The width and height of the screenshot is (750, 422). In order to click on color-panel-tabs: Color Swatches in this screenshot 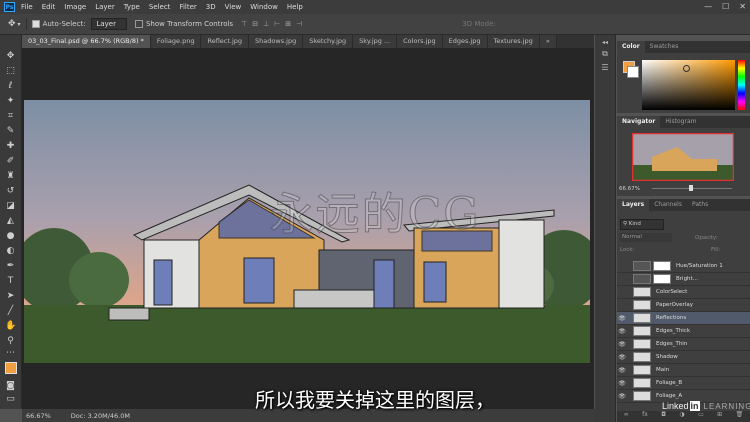, I will do `click(683, 47)`.